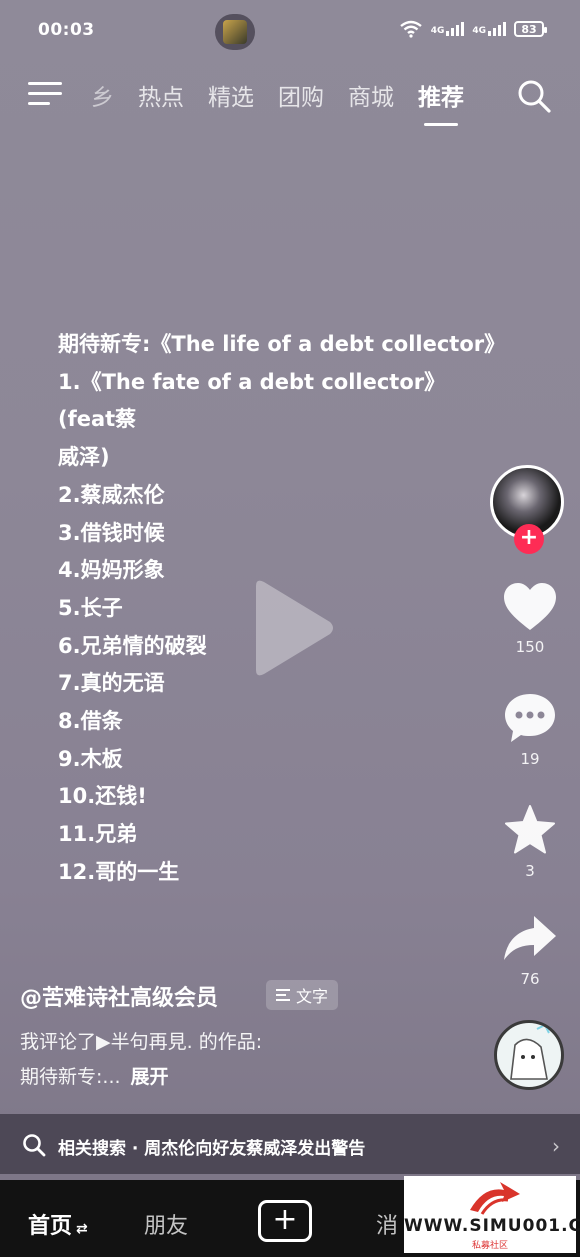 The image size is (580, 1257). What do you see at coordinates (479, 31) in the screenshot?
I see `network-type-2: 4G` at bounding box center [479, 31].